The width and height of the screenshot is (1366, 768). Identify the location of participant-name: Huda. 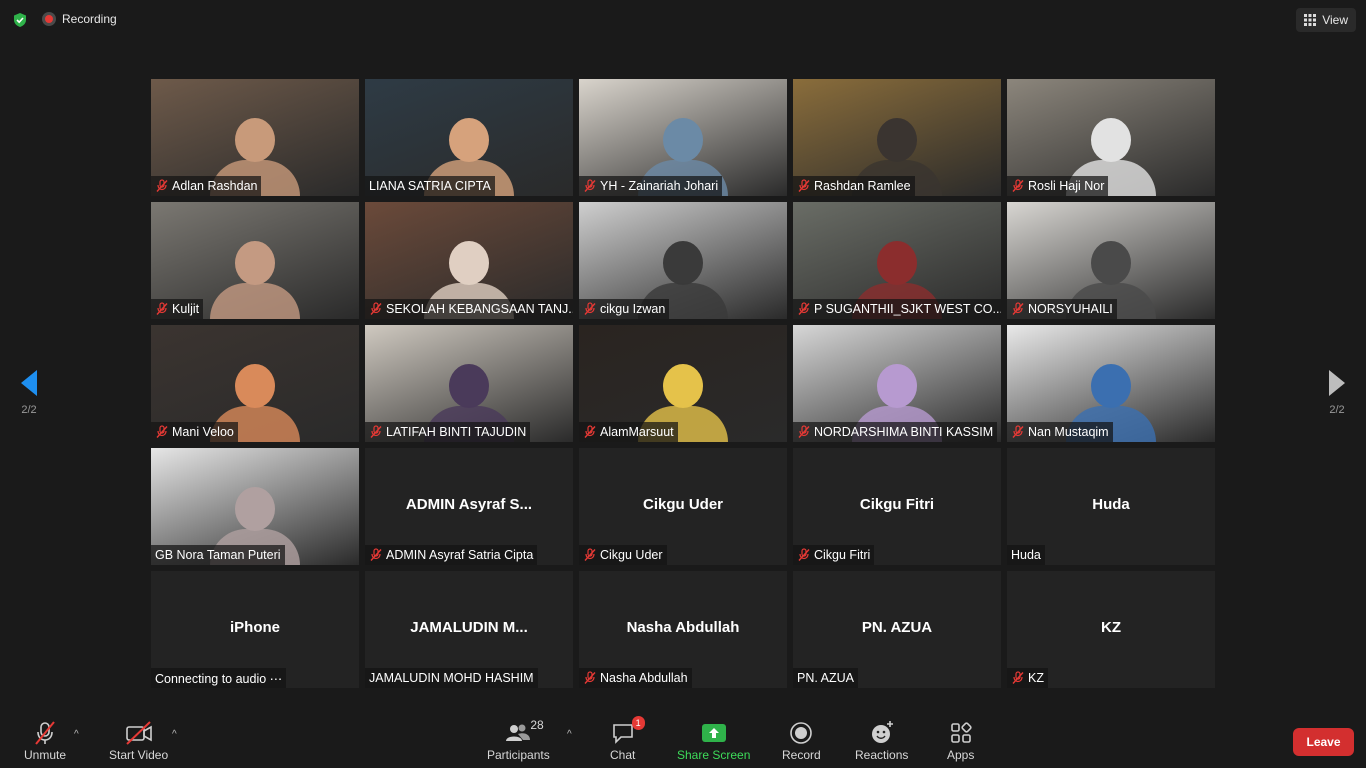
(1026, 555).